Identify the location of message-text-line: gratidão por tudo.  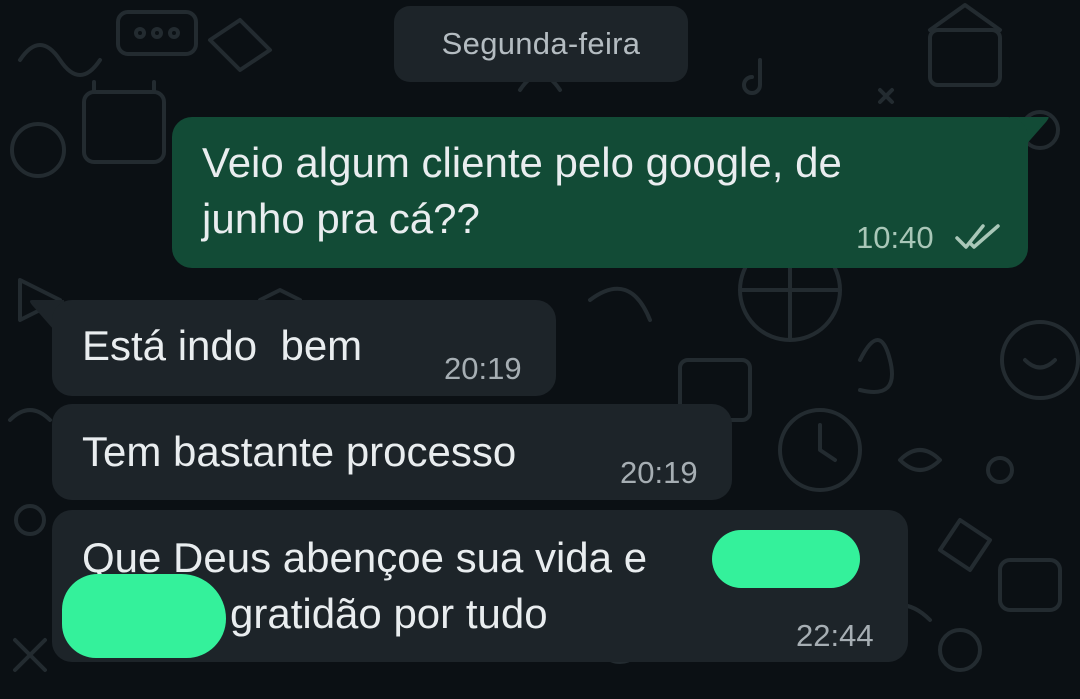
(389, 613).